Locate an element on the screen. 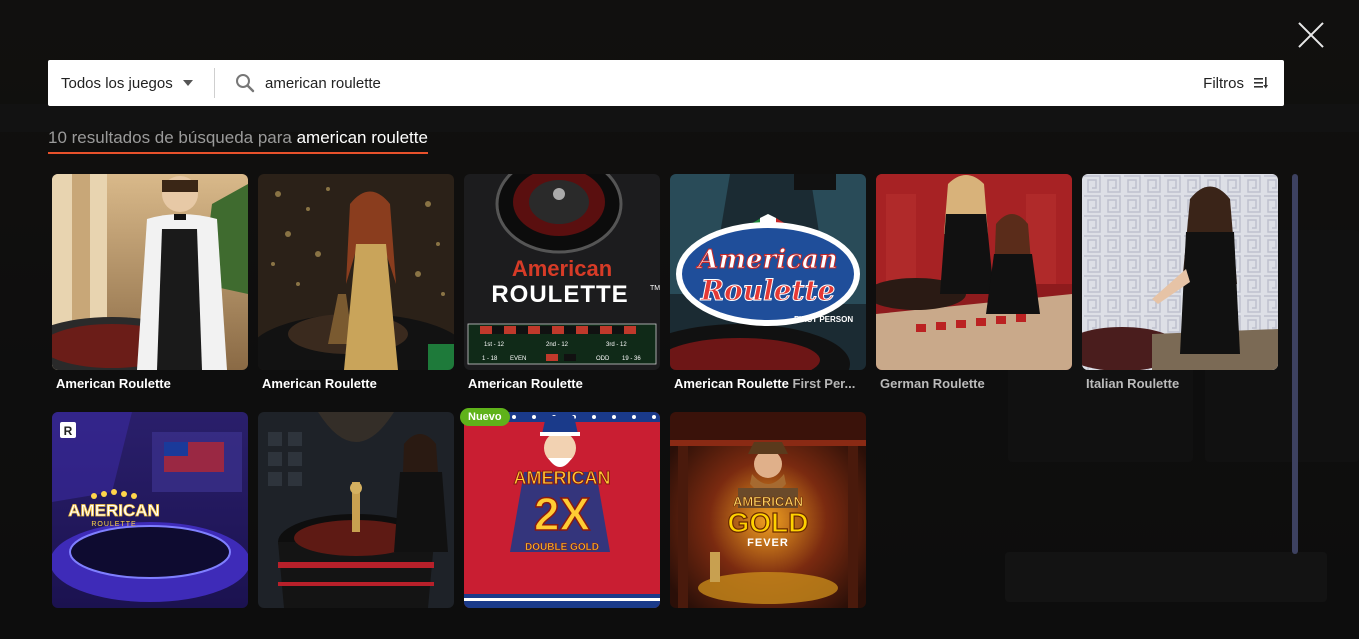  results-query: american roulette is located at coordinates (362, 137).